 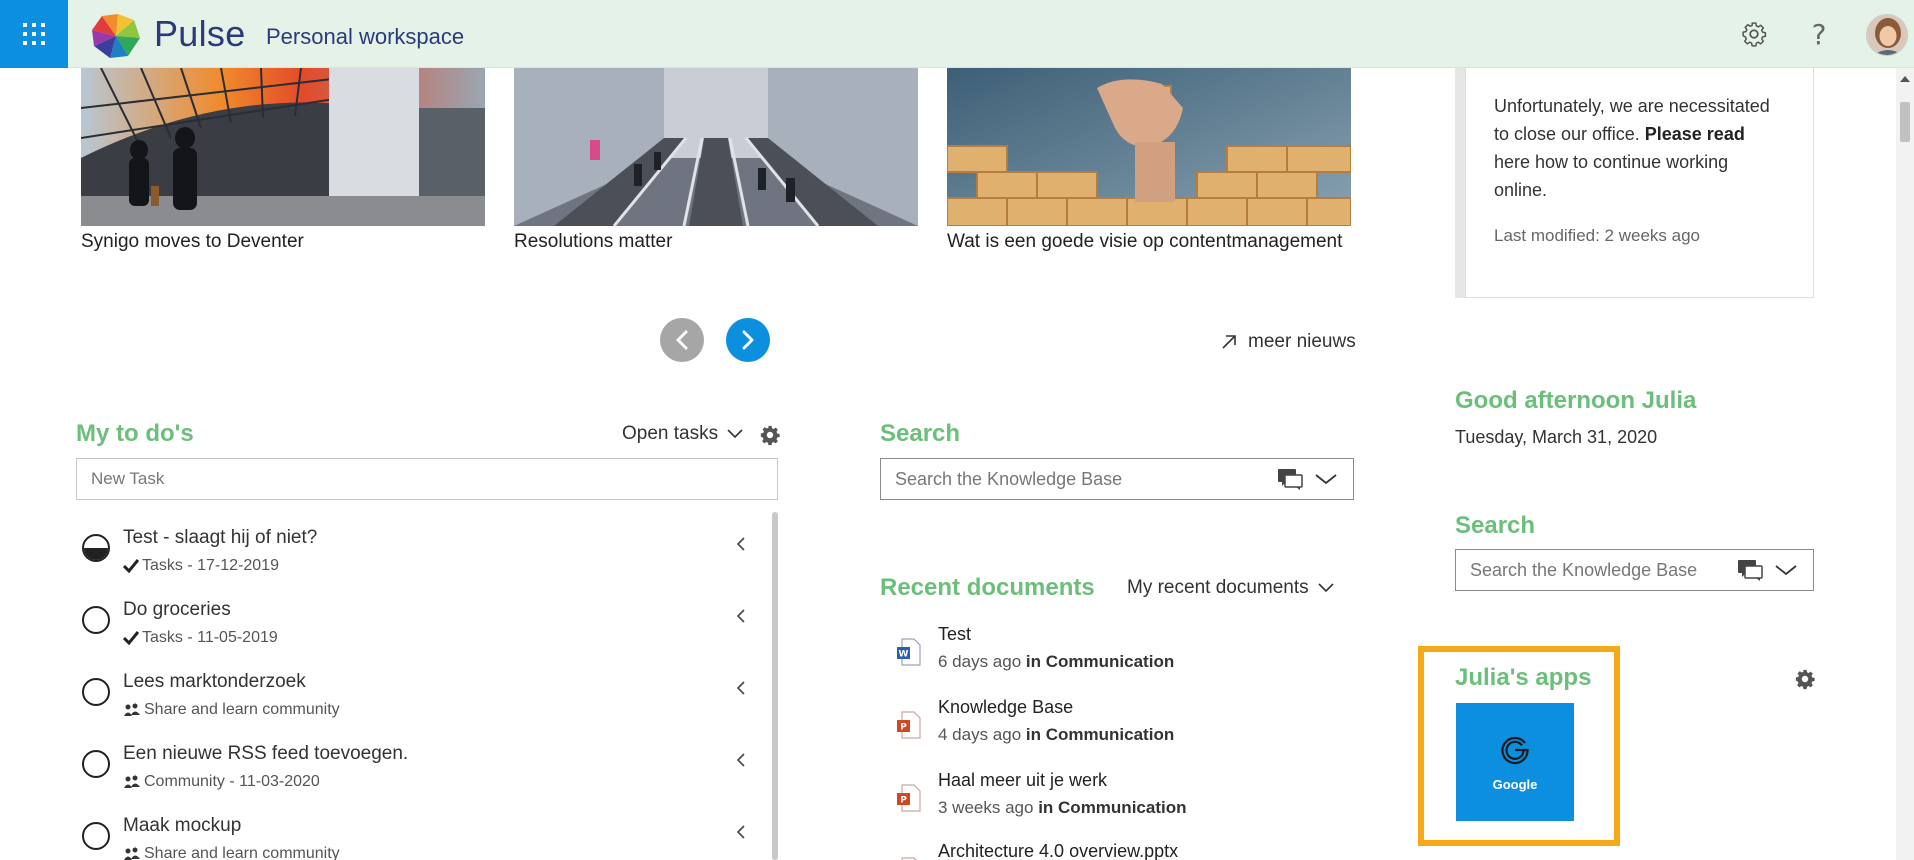 I want to click on document-name: Architecture 4.0 overview.pptx, so click(x=1058, y=851).